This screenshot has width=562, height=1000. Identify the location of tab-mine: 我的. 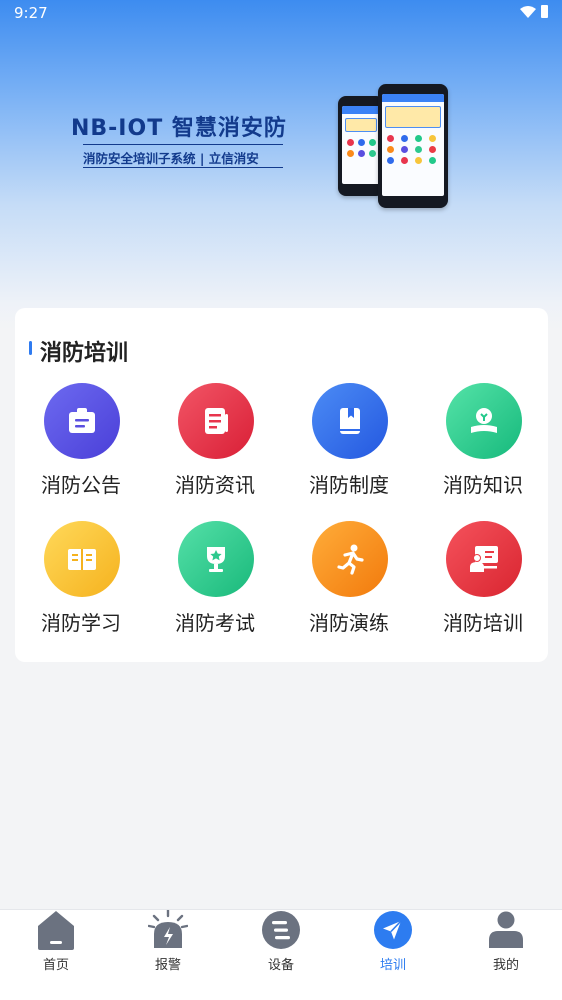
(506, 955).